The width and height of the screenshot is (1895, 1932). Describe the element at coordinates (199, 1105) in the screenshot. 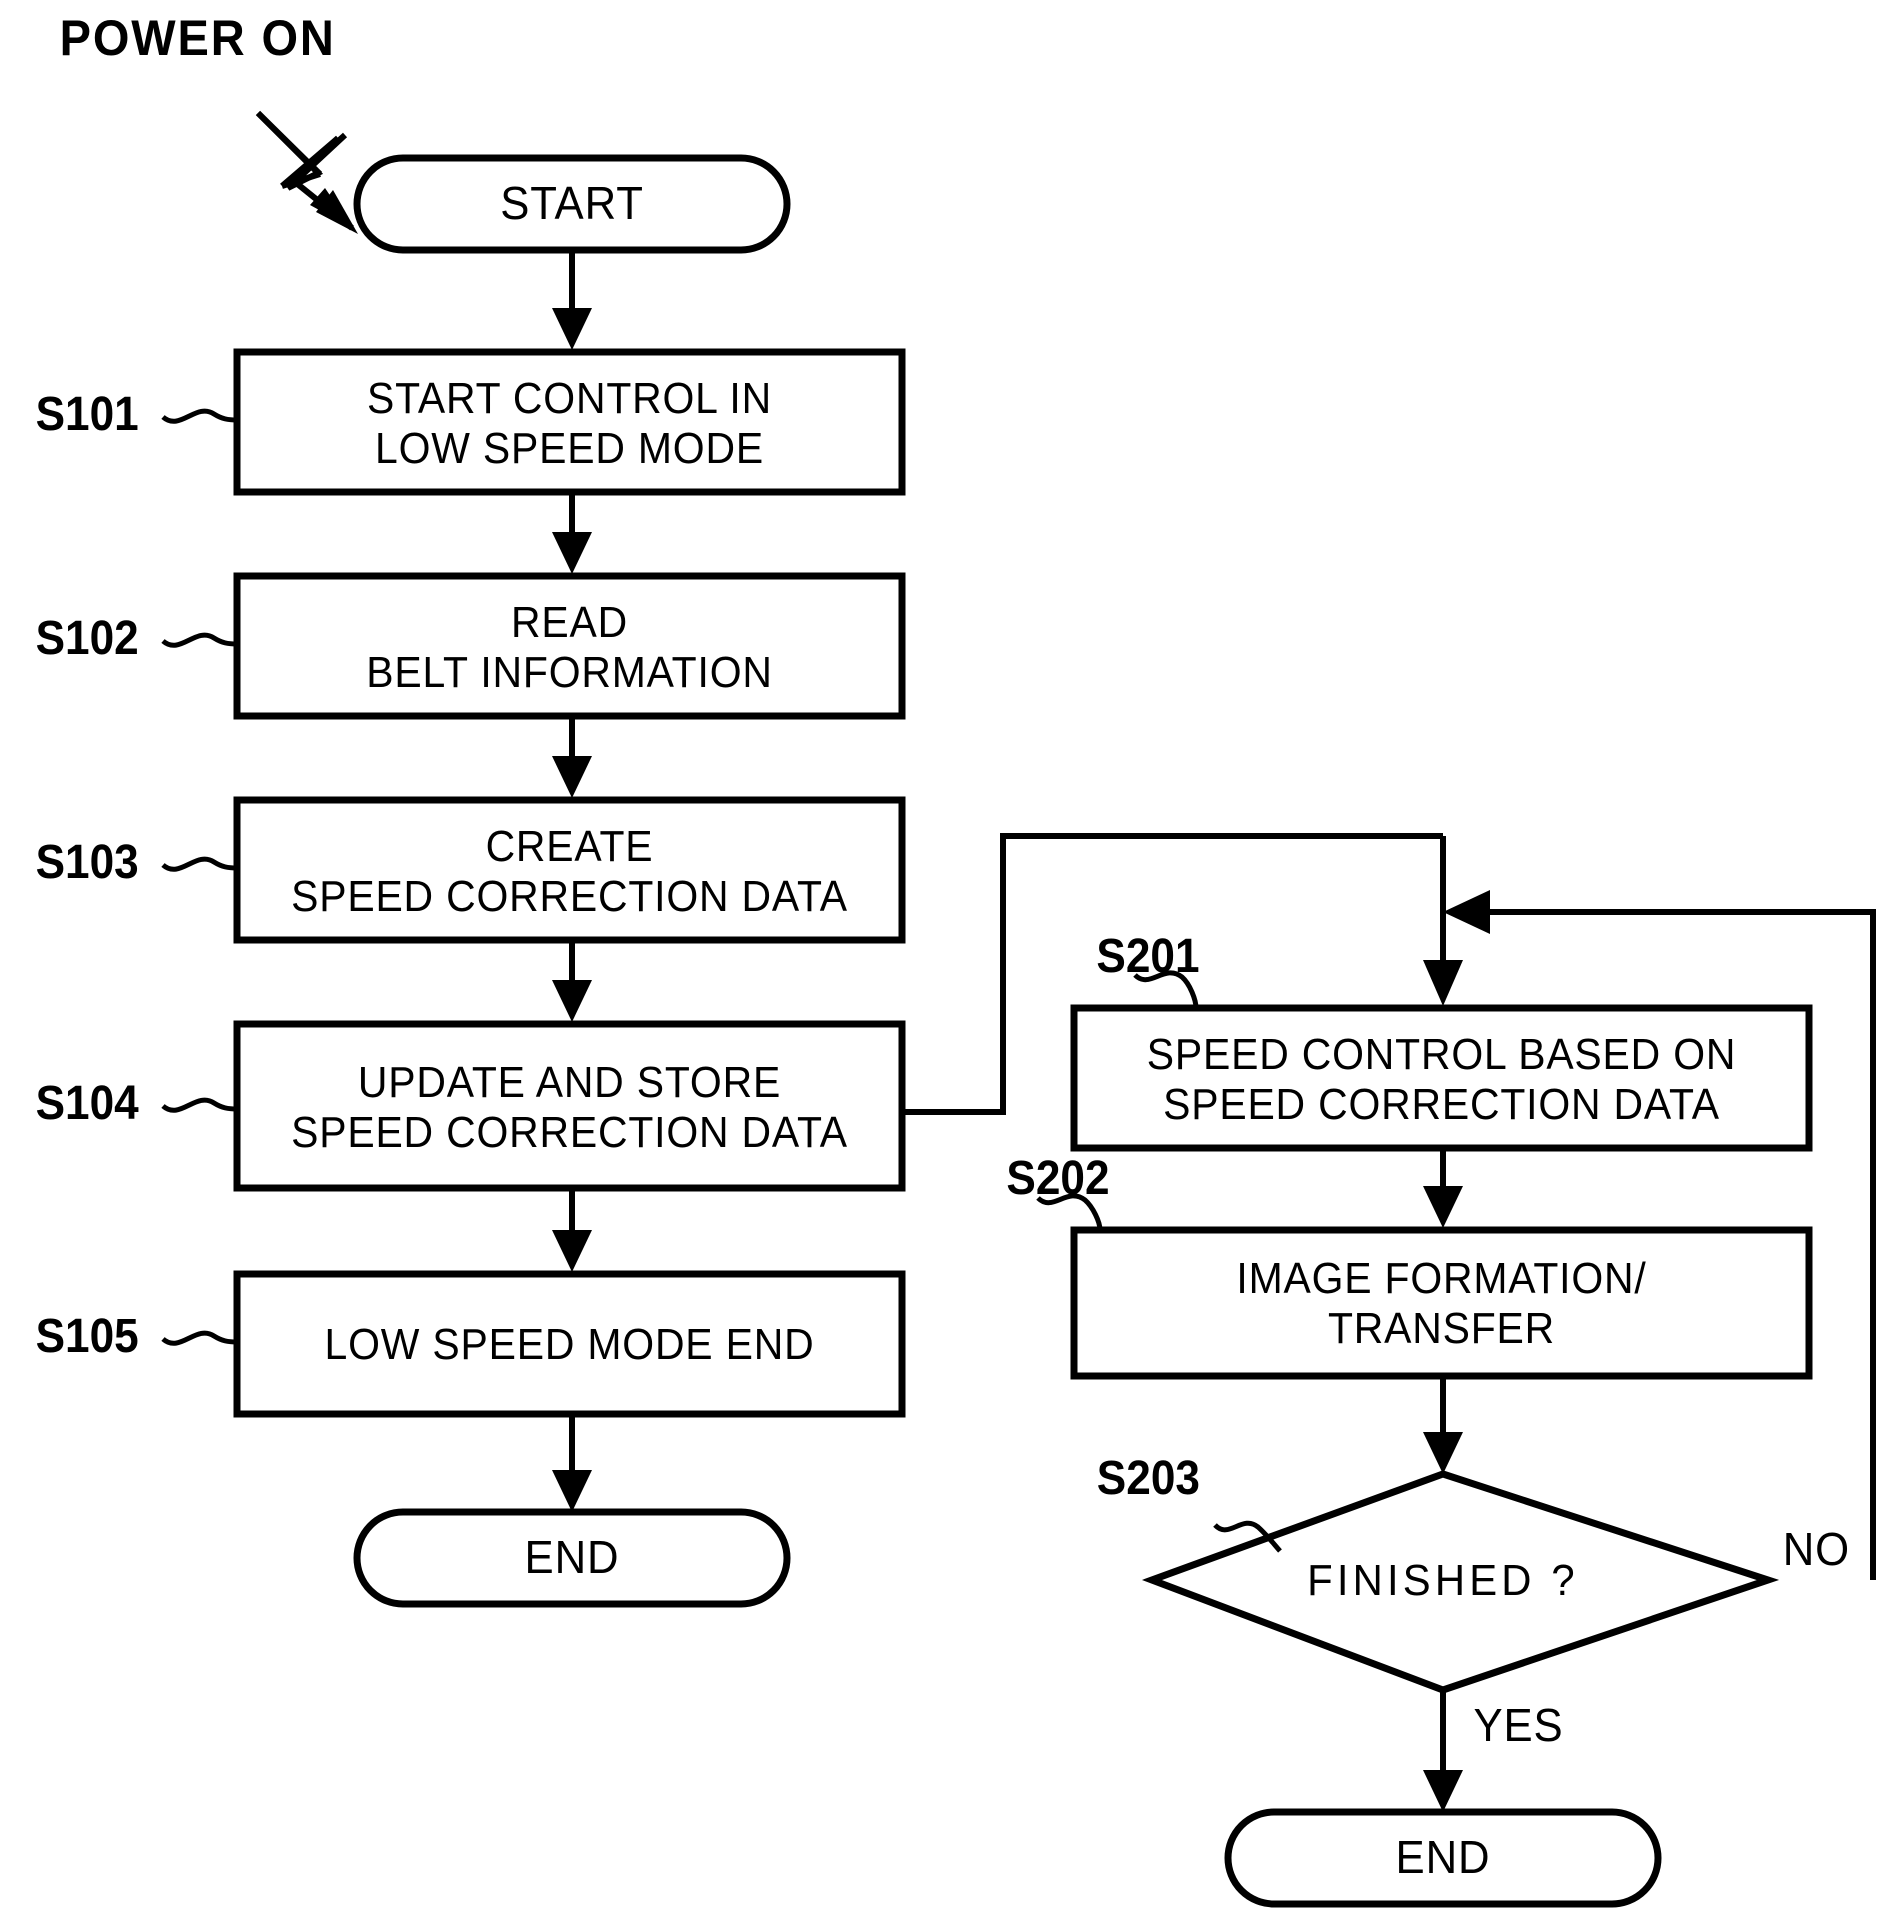

I see `leader-s104` at that location.